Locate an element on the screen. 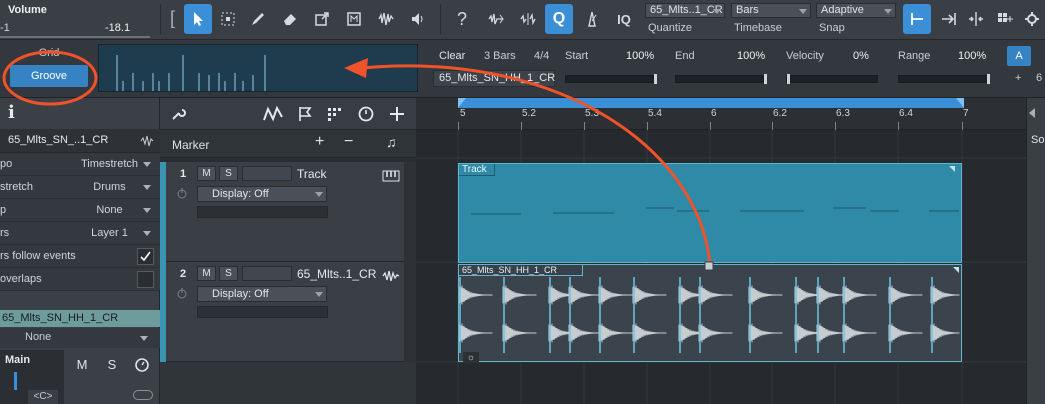 Image resolution: width=1045 pixels, height=404 pixels. add-marker-button: + is located at coordinates (319, 142).